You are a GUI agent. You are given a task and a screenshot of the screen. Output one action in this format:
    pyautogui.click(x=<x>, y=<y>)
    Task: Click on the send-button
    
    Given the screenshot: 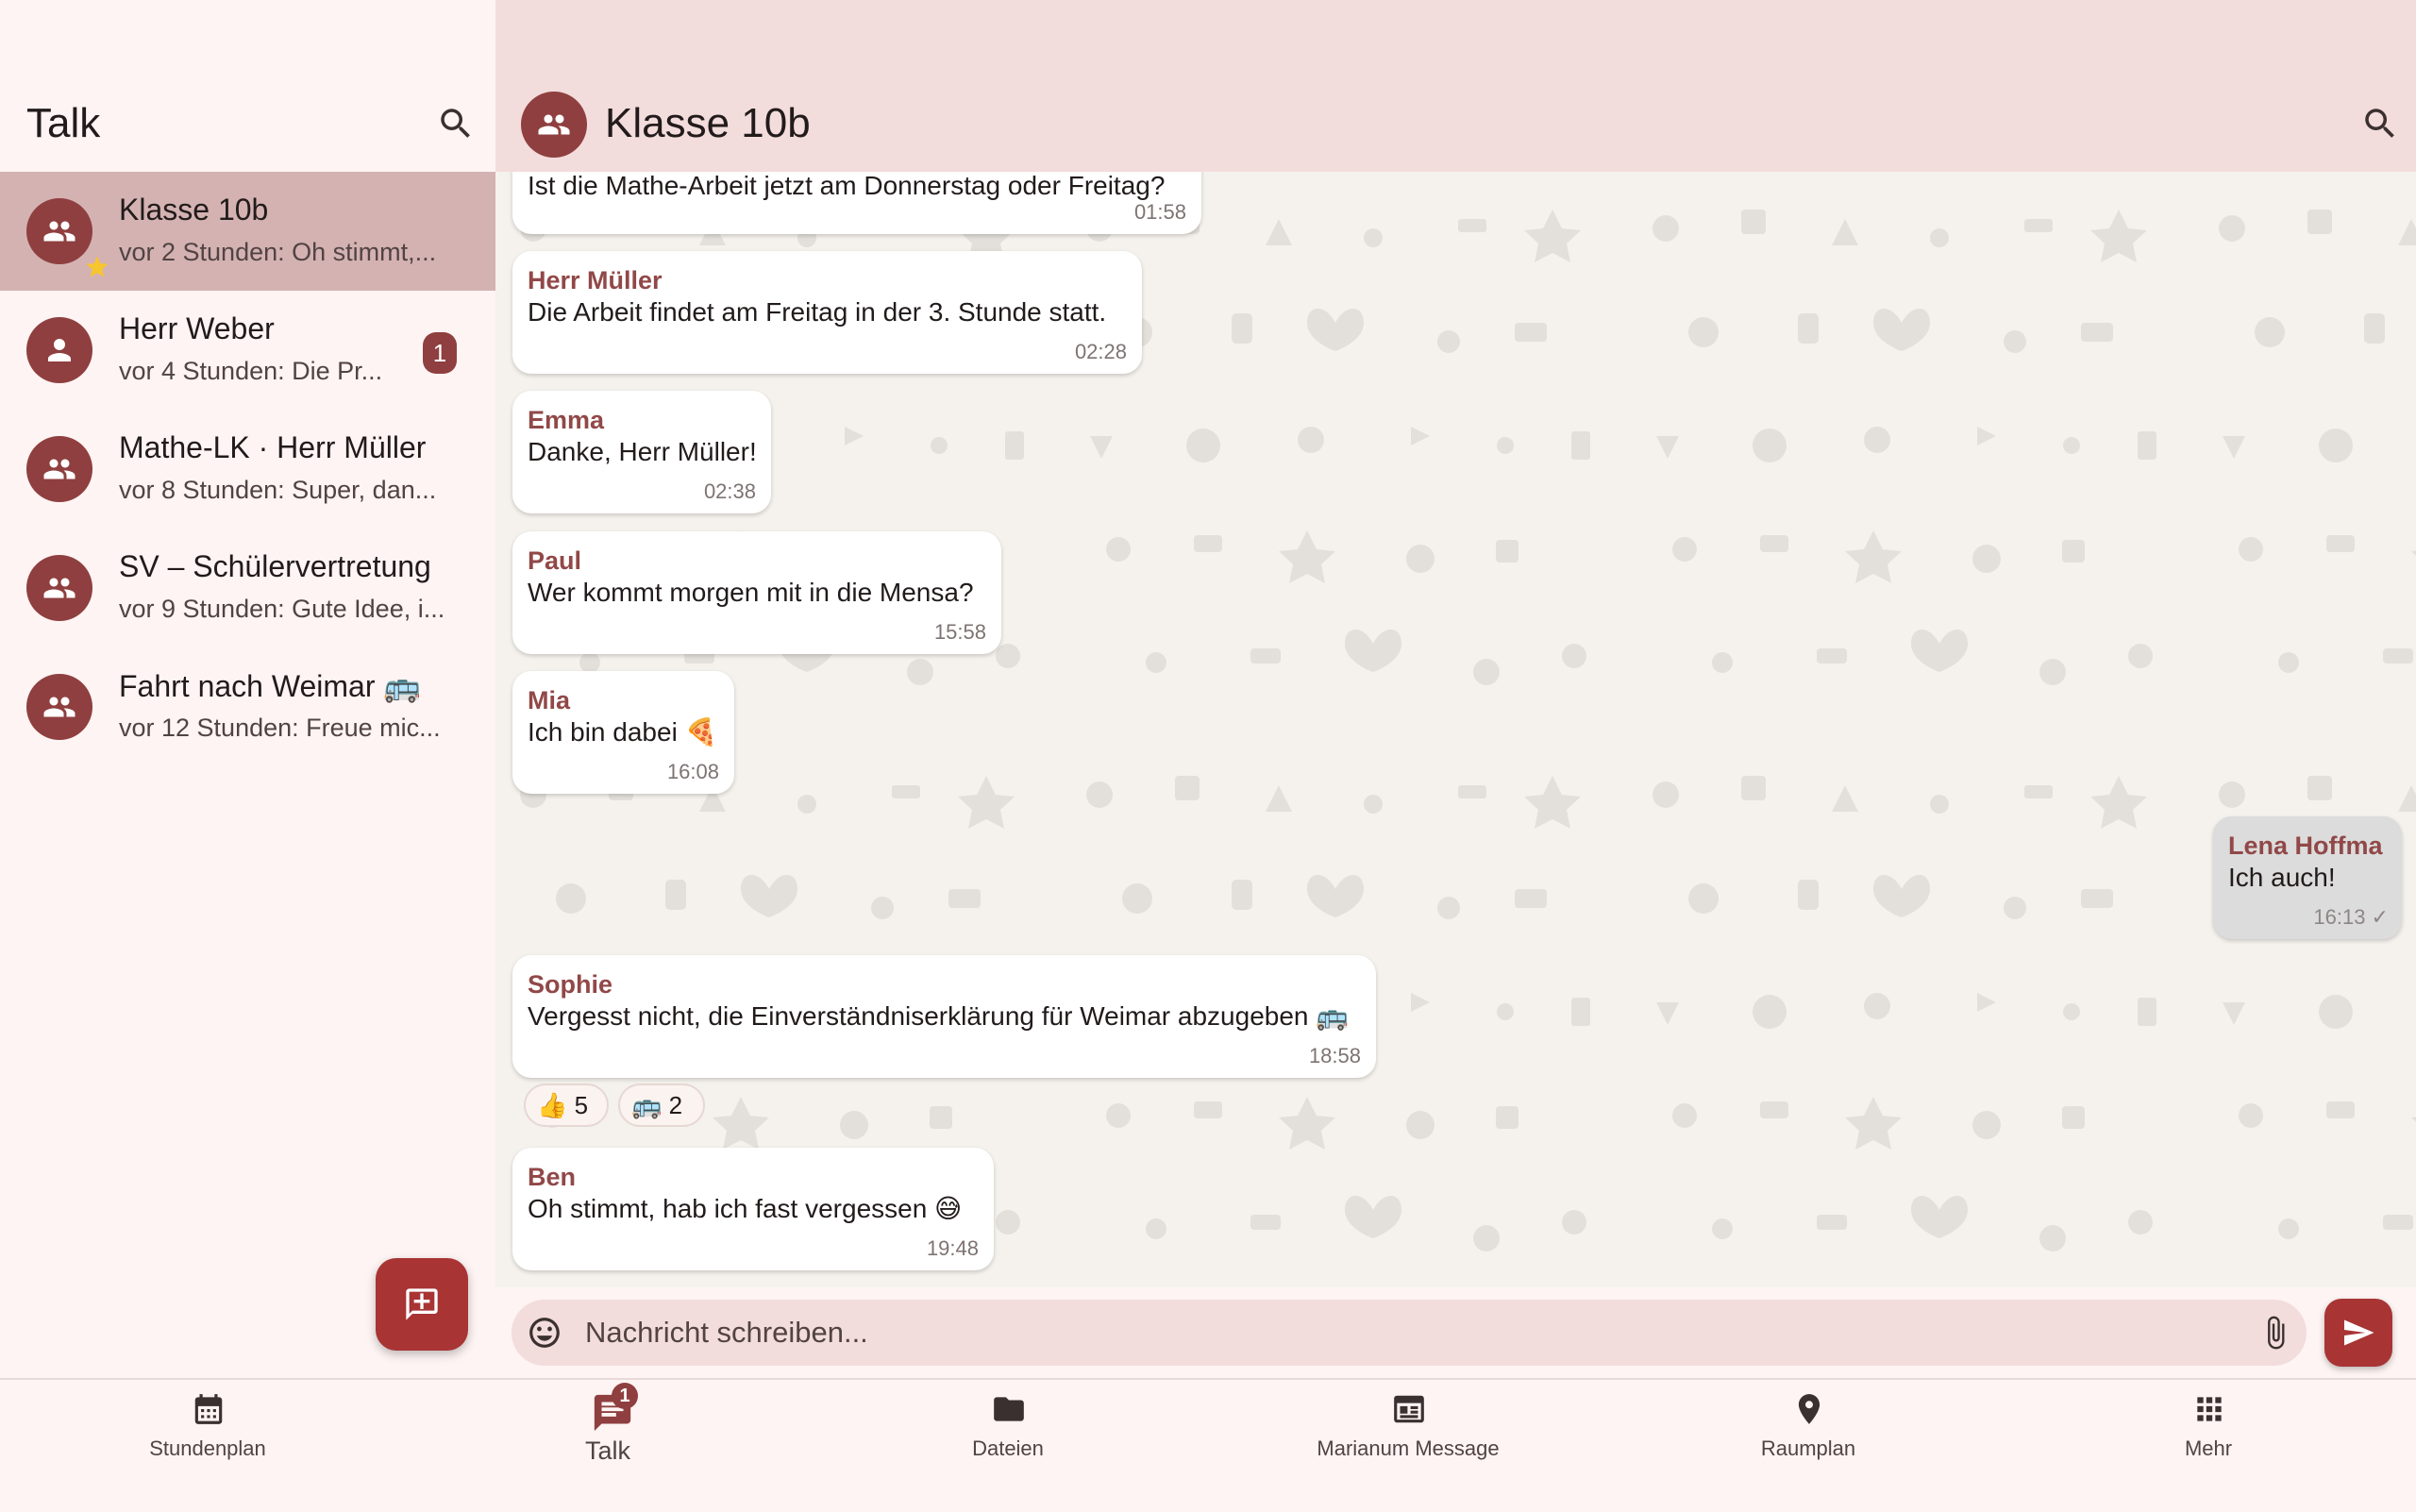 What is the action you would take?
    pyautogui.click(x=2358, y=1333)
    